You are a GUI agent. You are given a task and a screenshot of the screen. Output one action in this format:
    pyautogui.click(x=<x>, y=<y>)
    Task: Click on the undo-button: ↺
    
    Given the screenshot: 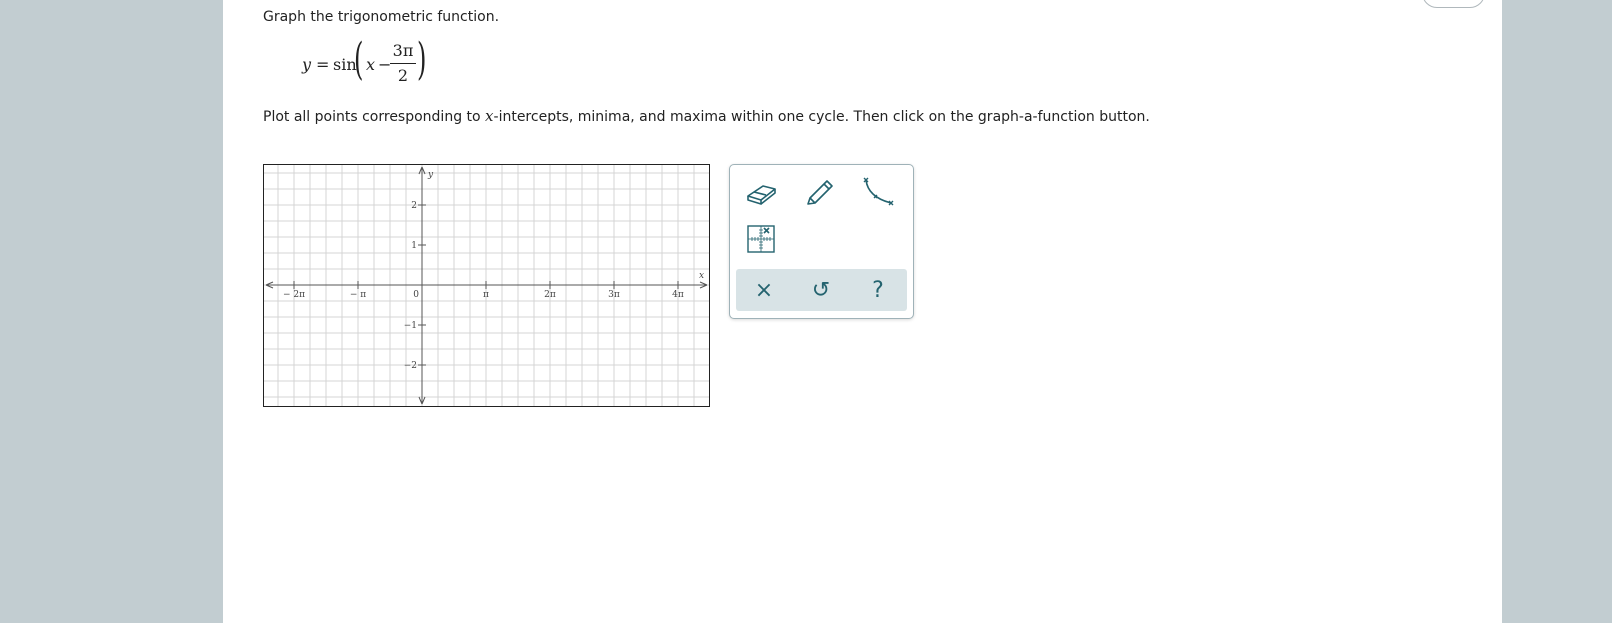 What is the action you would take?
    pyautogui.click(x=821, y=290)
    